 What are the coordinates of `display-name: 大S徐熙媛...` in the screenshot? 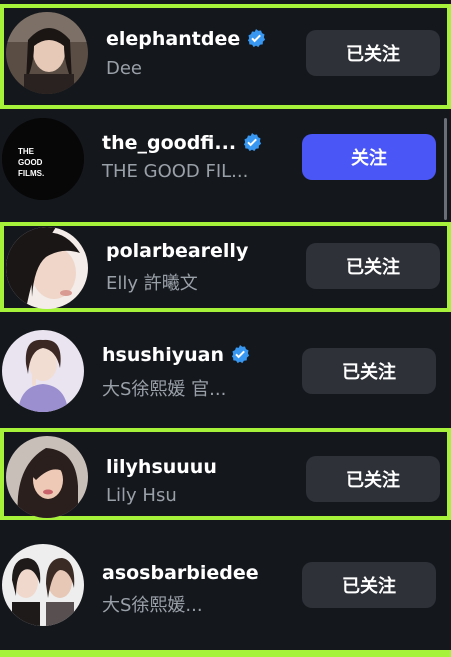 It's located at (152, 605).